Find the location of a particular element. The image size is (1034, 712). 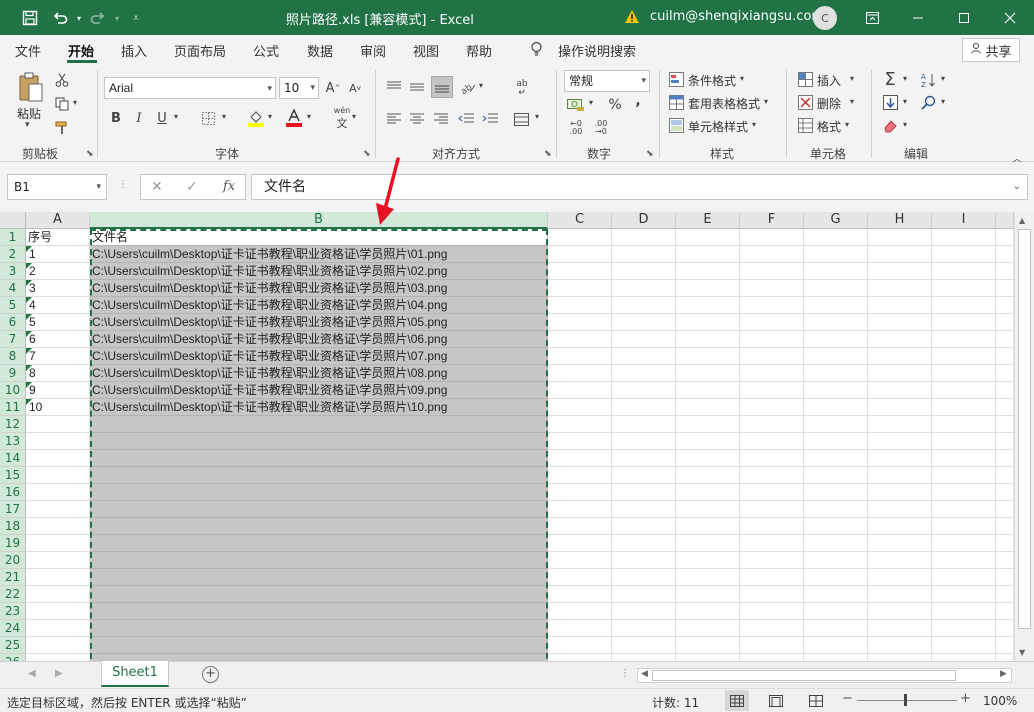

cell-a: 序号 is located at coordinates (58, 237).